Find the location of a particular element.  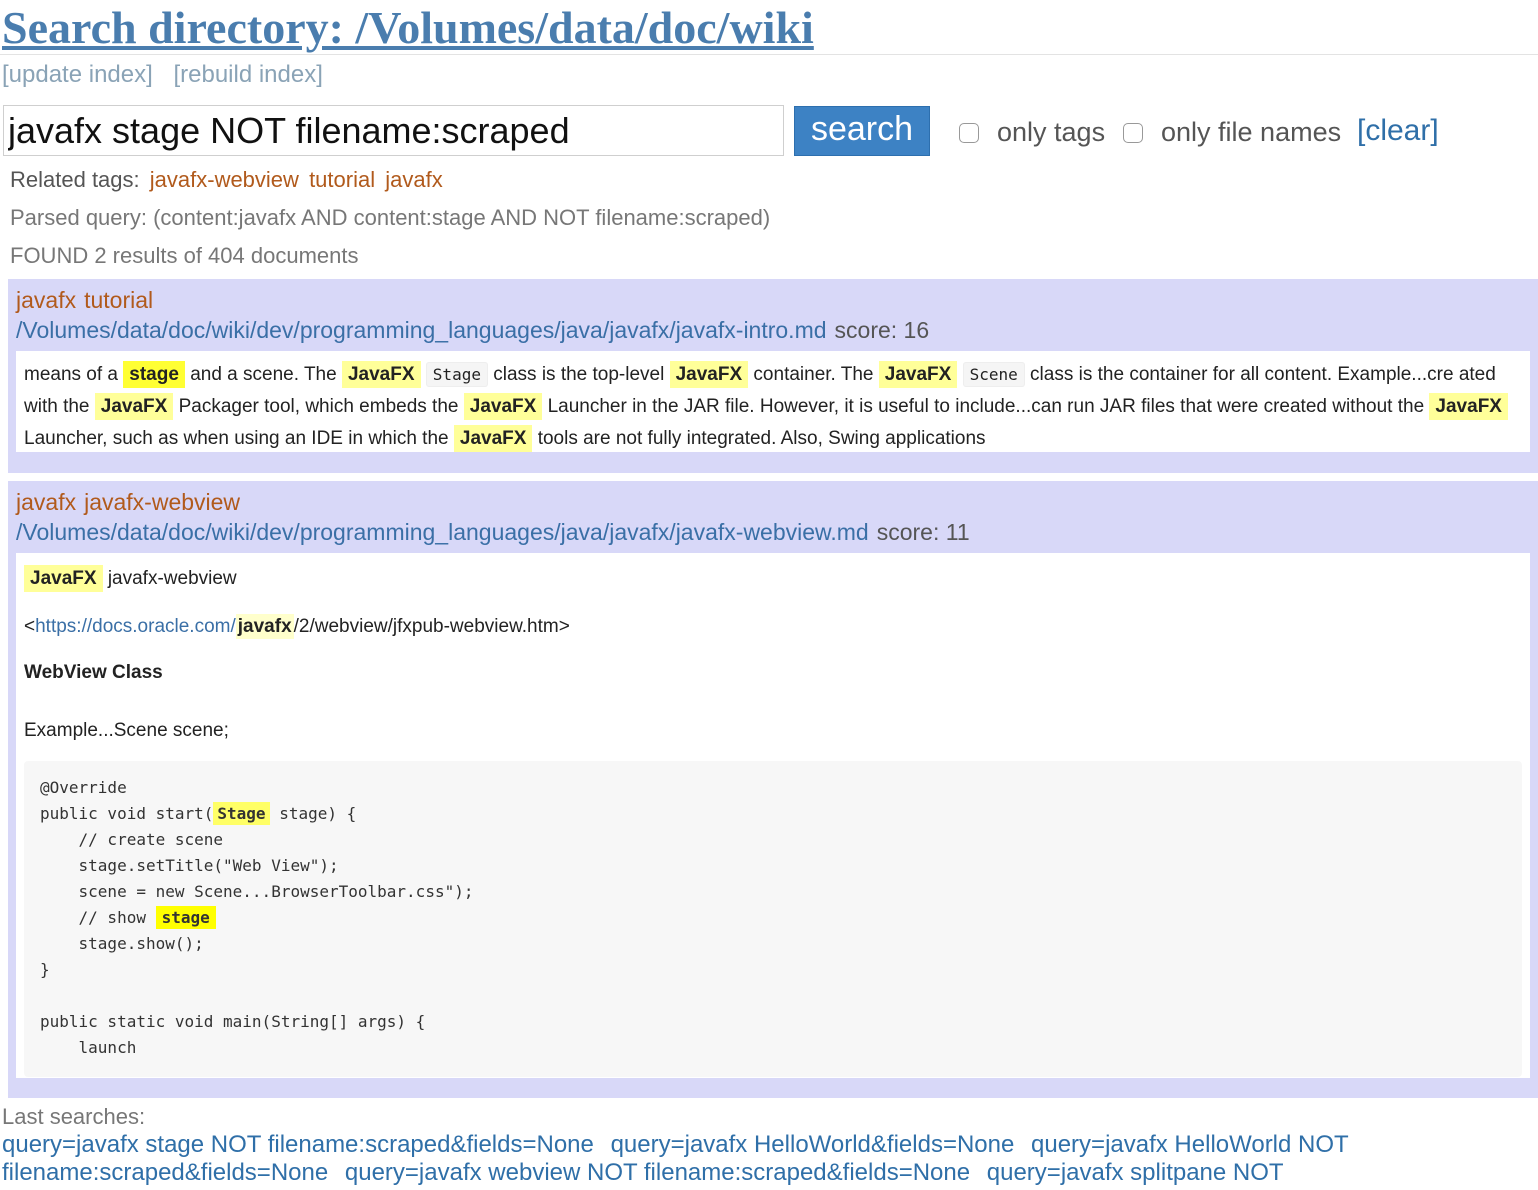

code-line: stage.setTitle("Web View"); is located at coordinates (189, 865).